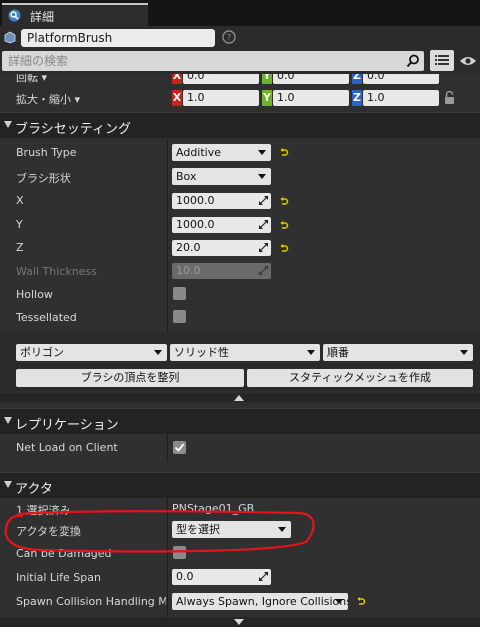 This screenshot has width=480, height=627. Describe the element at coordinates (221, 79) in the screenshot. I see `rotation-x-field: 0.0 °` at that location.